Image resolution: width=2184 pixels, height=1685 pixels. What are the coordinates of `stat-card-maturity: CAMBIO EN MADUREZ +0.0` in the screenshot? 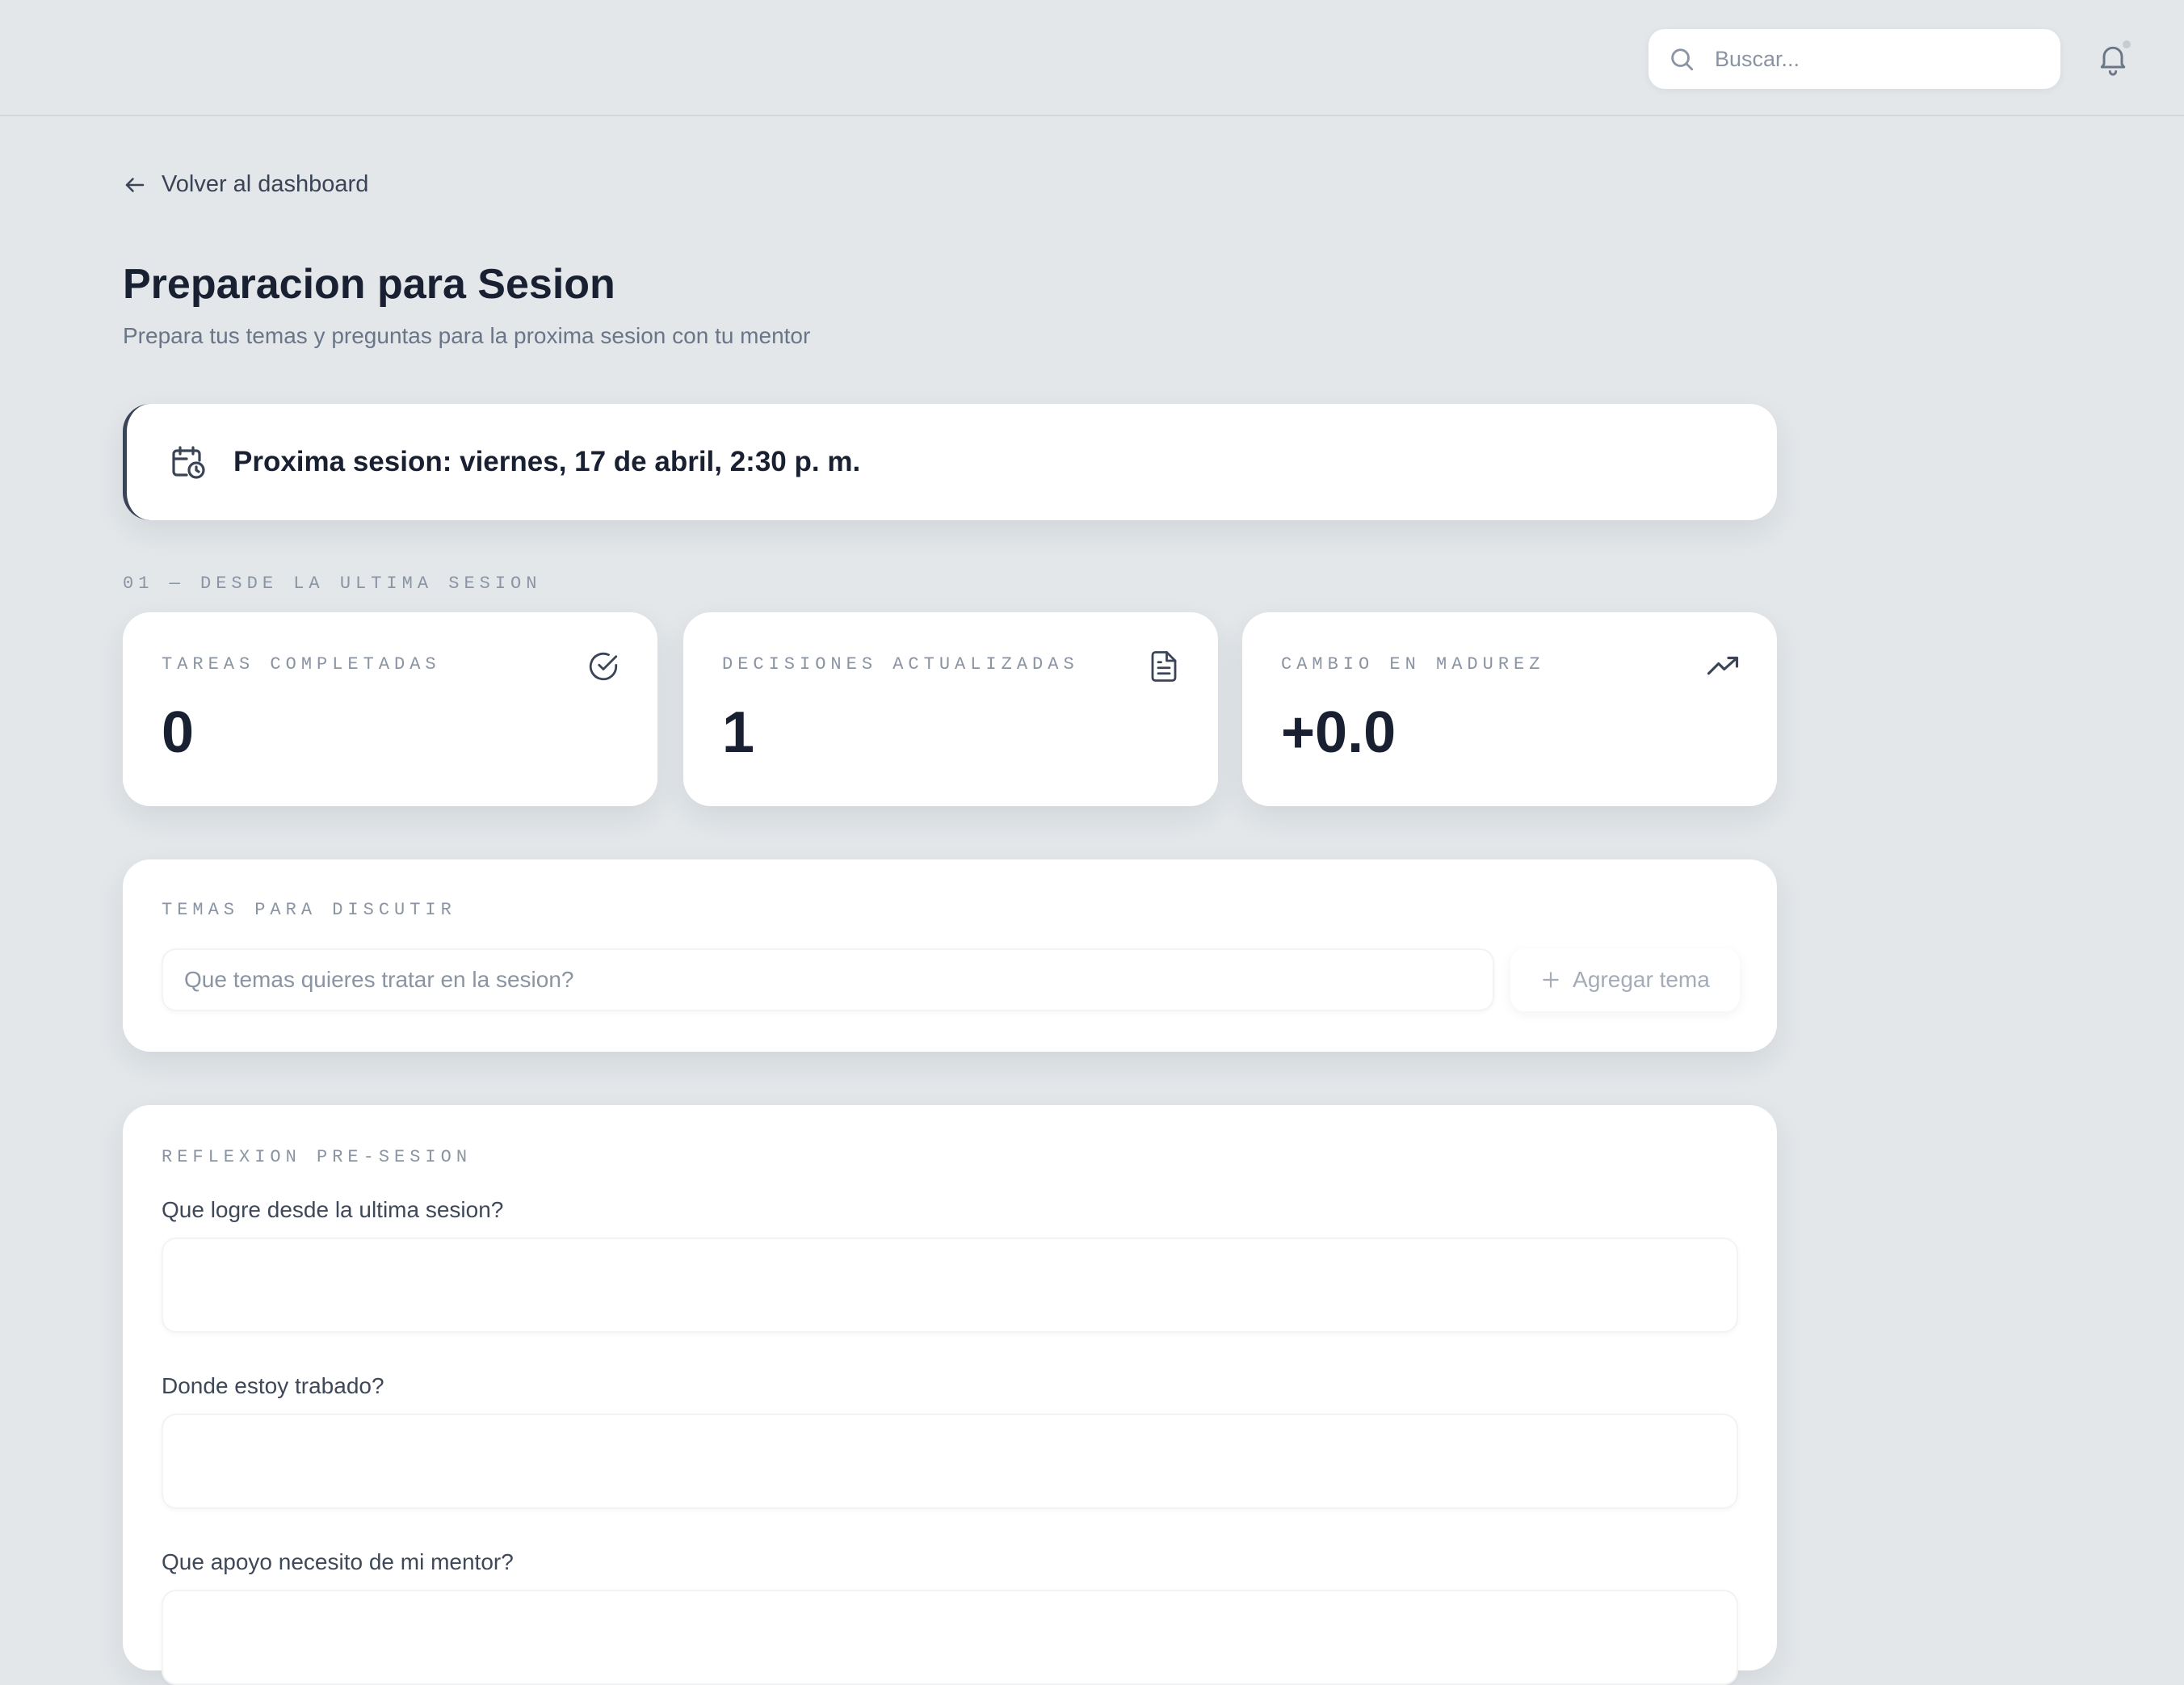 It's located at (1509, 709).